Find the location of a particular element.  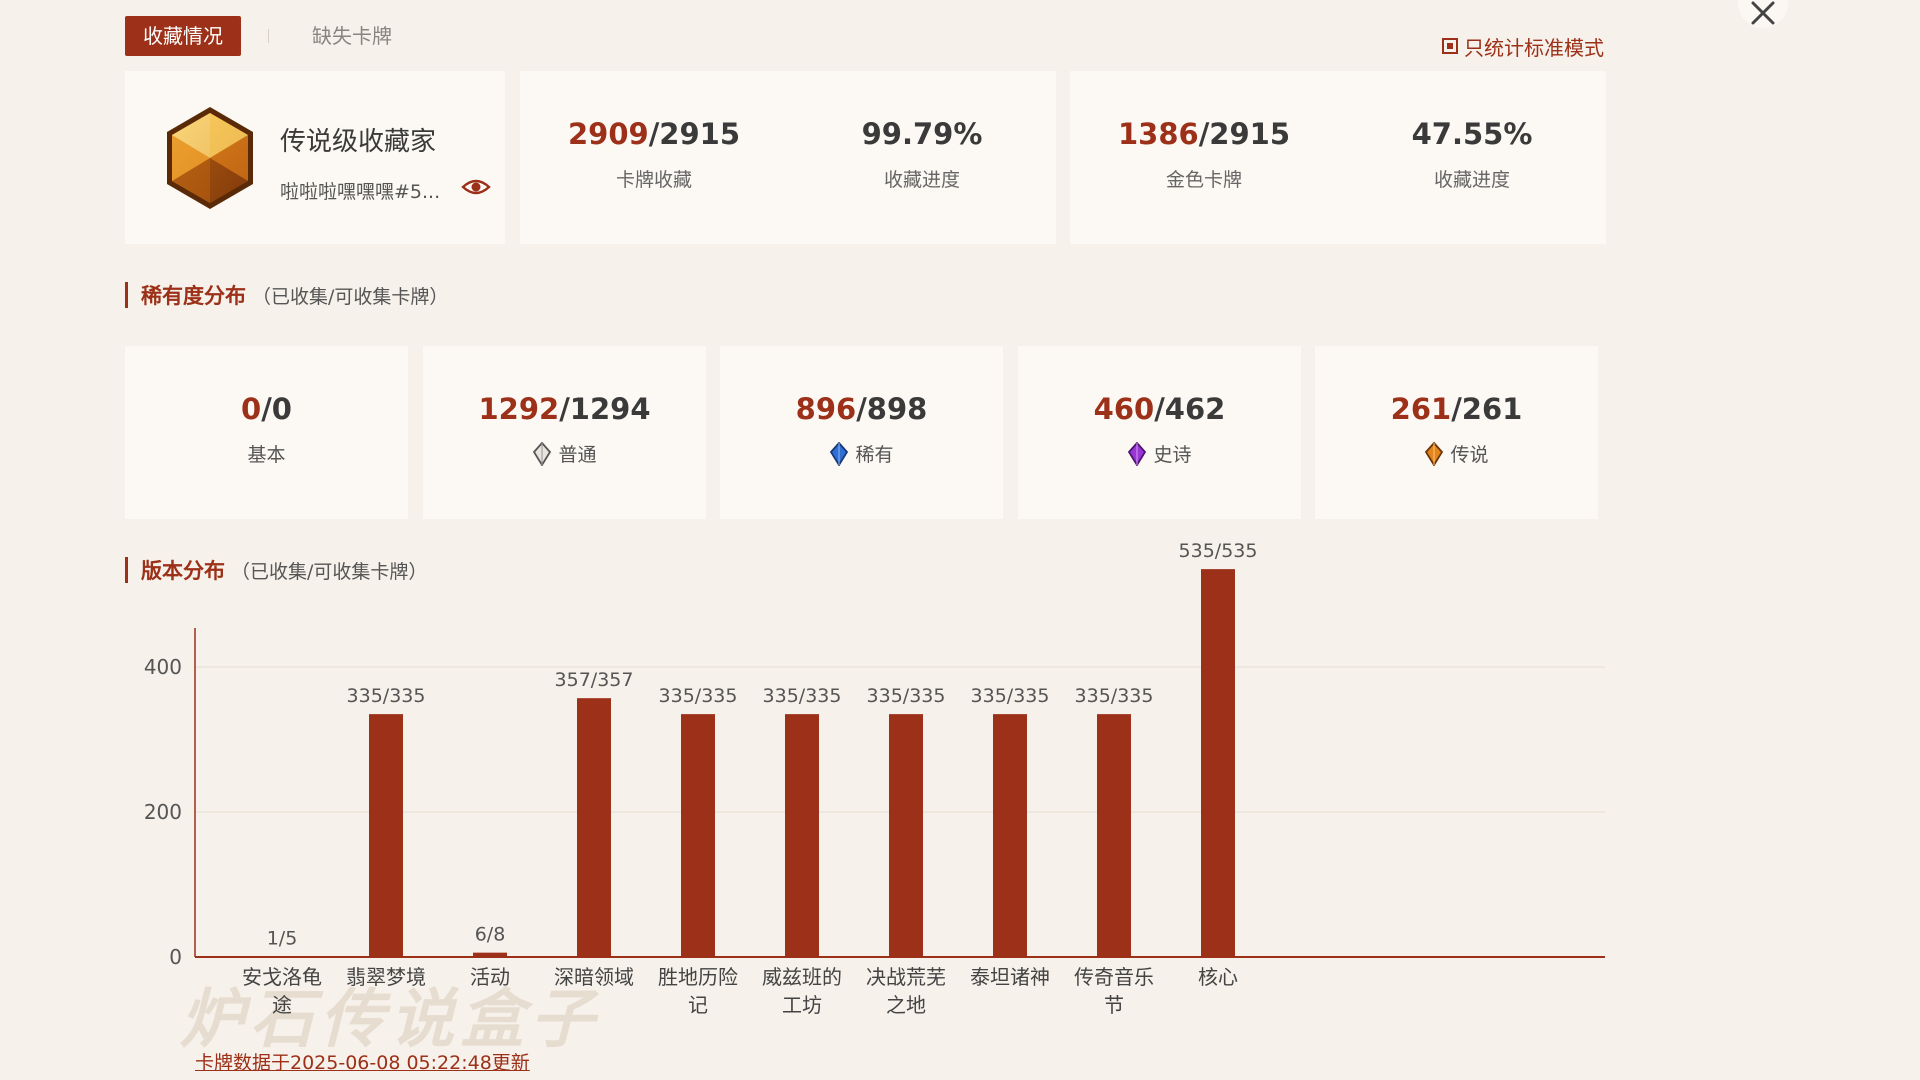

progress-label: 收藏进度 is located at coordinates (921, 180).